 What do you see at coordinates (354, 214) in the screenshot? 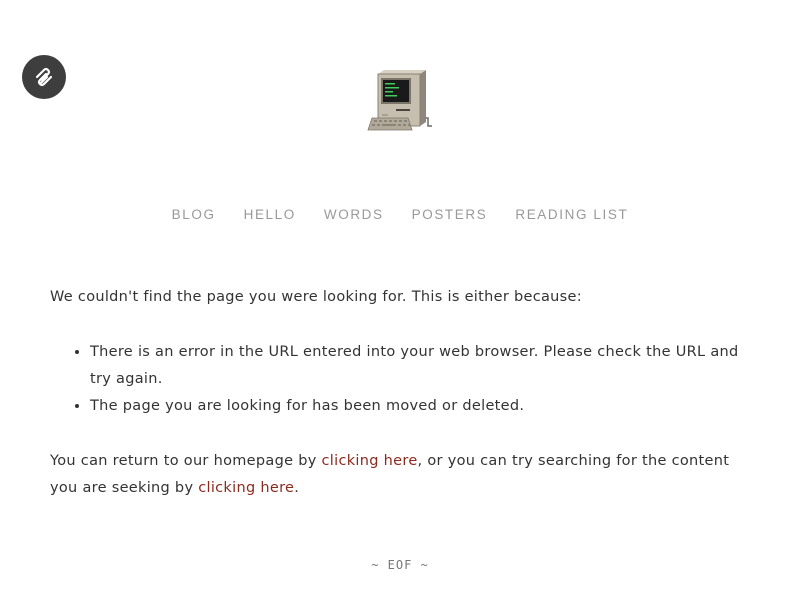
I see `nav-item-words: WORDS` at bounding box center [354, 214].